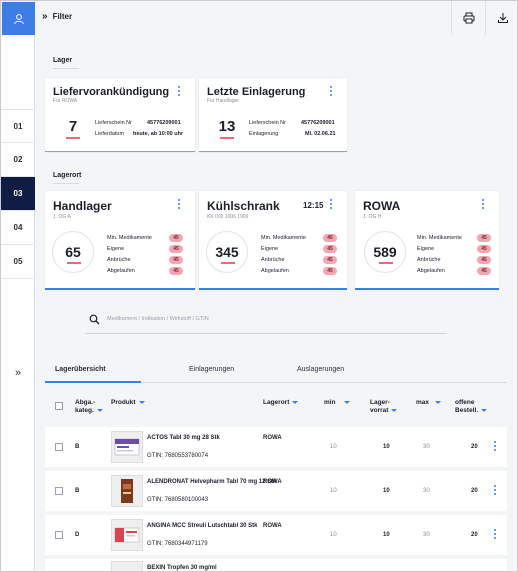 The height and width of the screenshot is (572, 518). I want to click on cell-min: 10, so click(333, 491).